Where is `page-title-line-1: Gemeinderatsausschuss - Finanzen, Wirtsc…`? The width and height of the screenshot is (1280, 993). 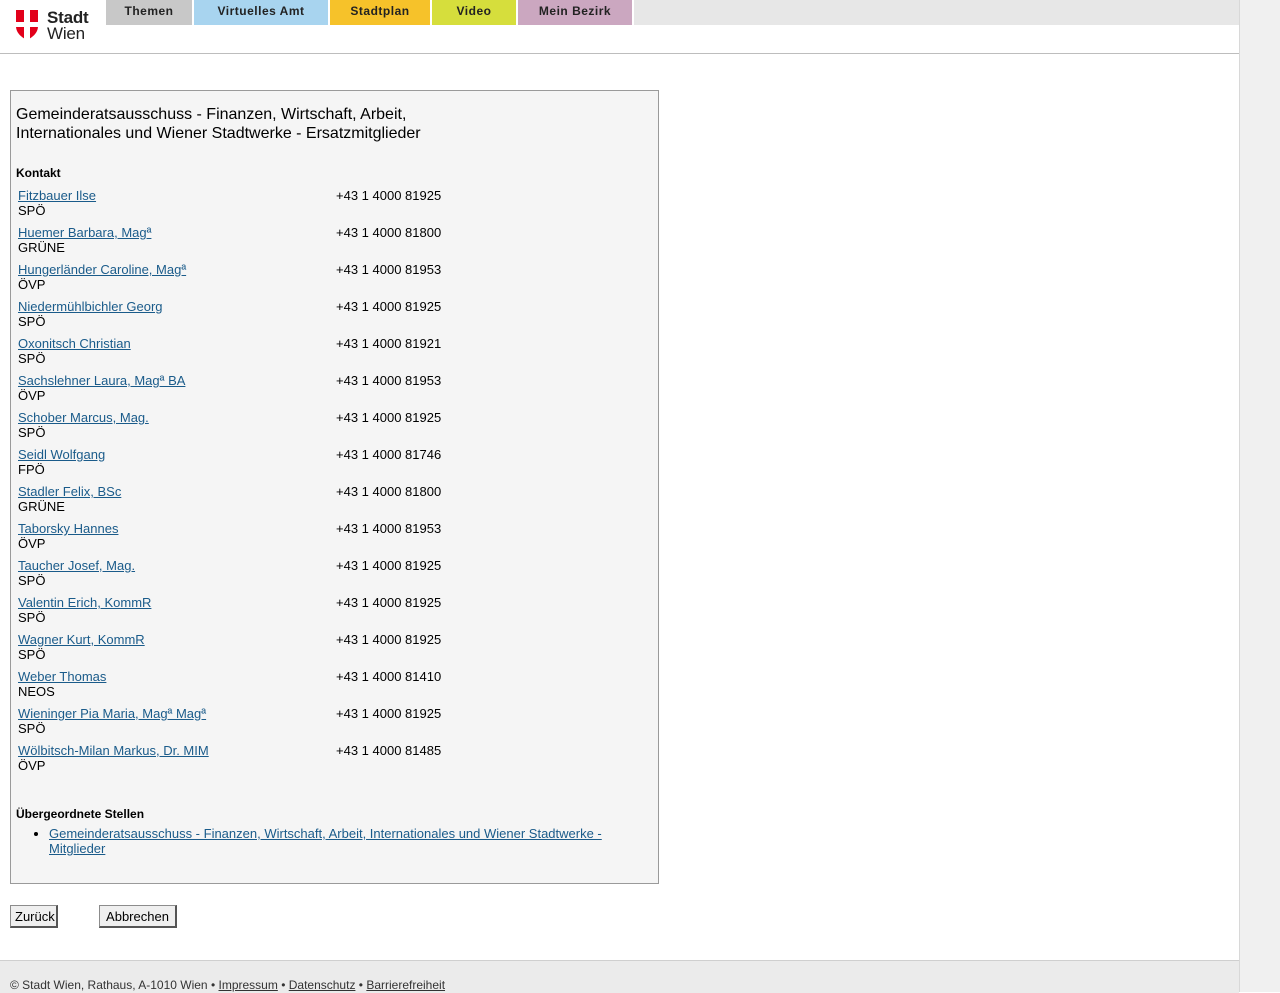
page-title-line-1: Gemeinderatsausschuss - Finanzen, Wirtsc… is located at coordinates (211, 114).